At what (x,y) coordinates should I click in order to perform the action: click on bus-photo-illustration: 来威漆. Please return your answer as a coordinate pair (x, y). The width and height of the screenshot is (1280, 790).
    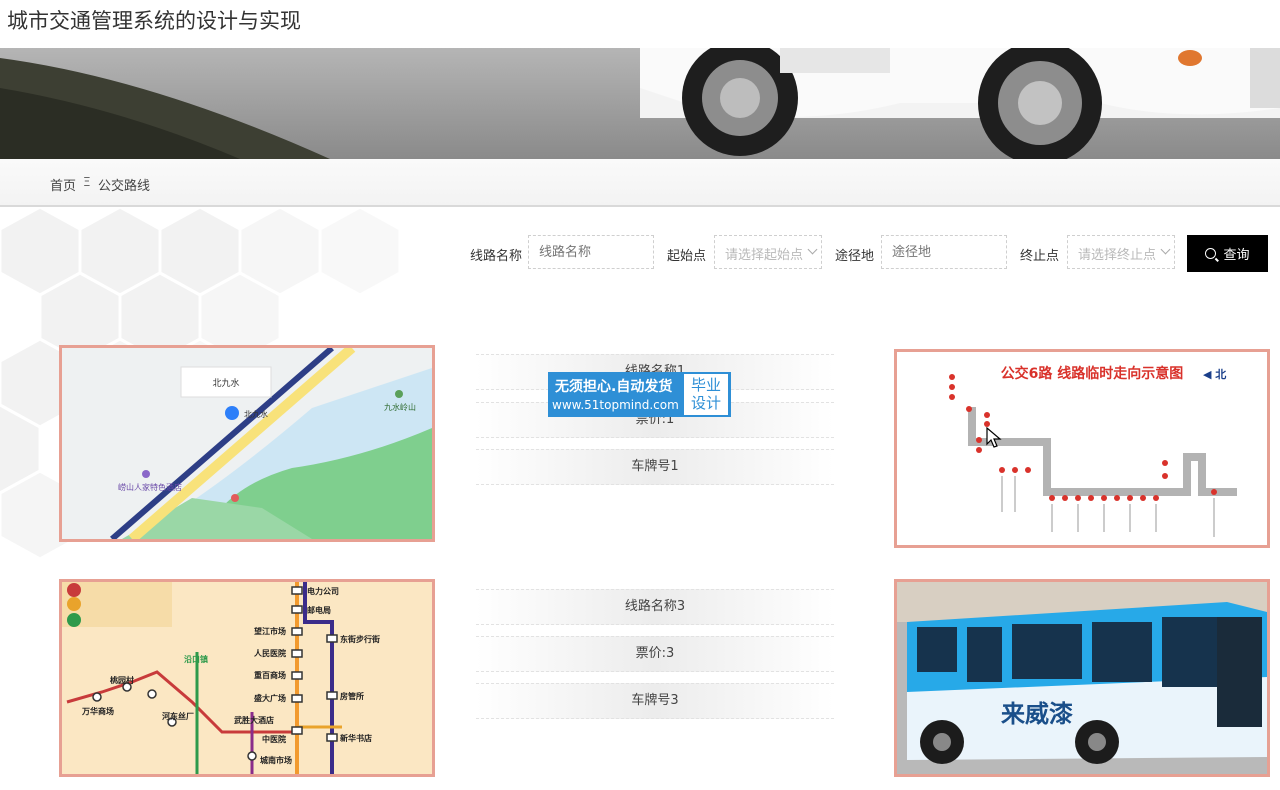
    Looking at the image, I should click on (1082, 678).